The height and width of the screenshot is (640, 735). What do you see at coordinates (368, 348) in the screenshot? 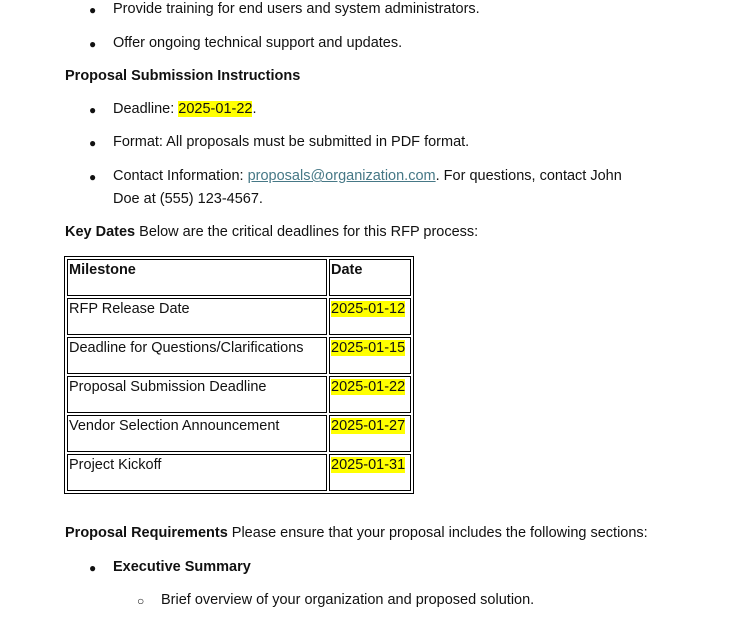
I see `date-cell: 2025-01-15` at bounding box center [368, 348].